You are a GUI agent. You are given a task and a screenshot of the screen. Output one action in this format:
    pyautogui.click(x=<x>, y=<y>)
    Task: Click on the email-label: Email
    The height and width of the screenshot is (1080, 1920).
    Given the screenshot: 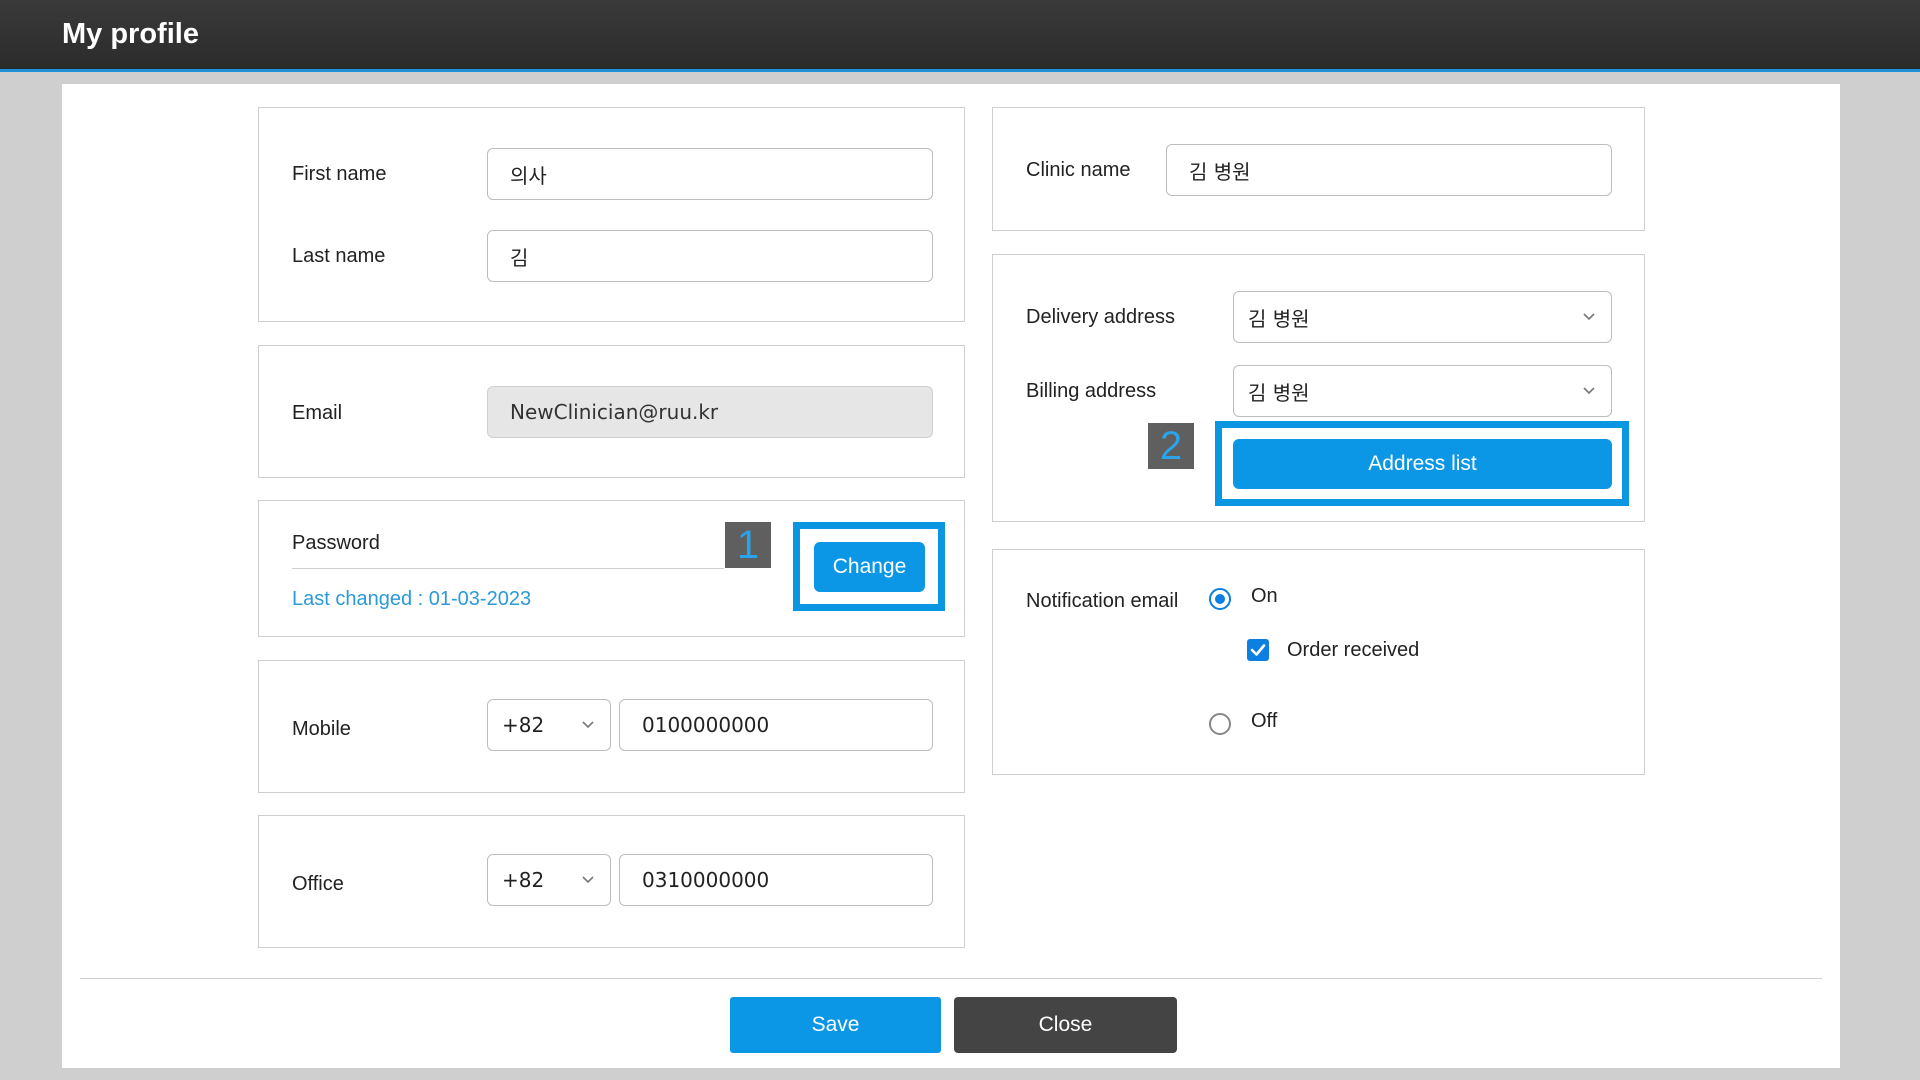 What is the action you would take?
    pyautogui.click(x=317, y=413)
    